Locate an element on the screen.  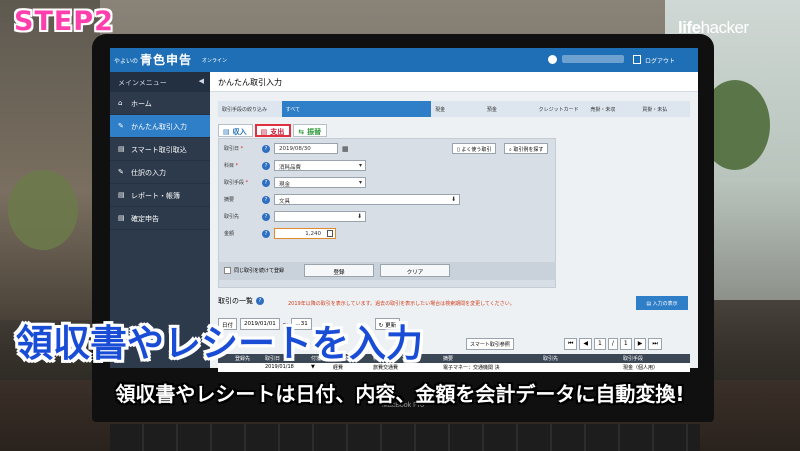
caption-subtitle: 領収書やレシートは日付、内容、金額を会計データに自動変換! is located at coordinates (400, 394).